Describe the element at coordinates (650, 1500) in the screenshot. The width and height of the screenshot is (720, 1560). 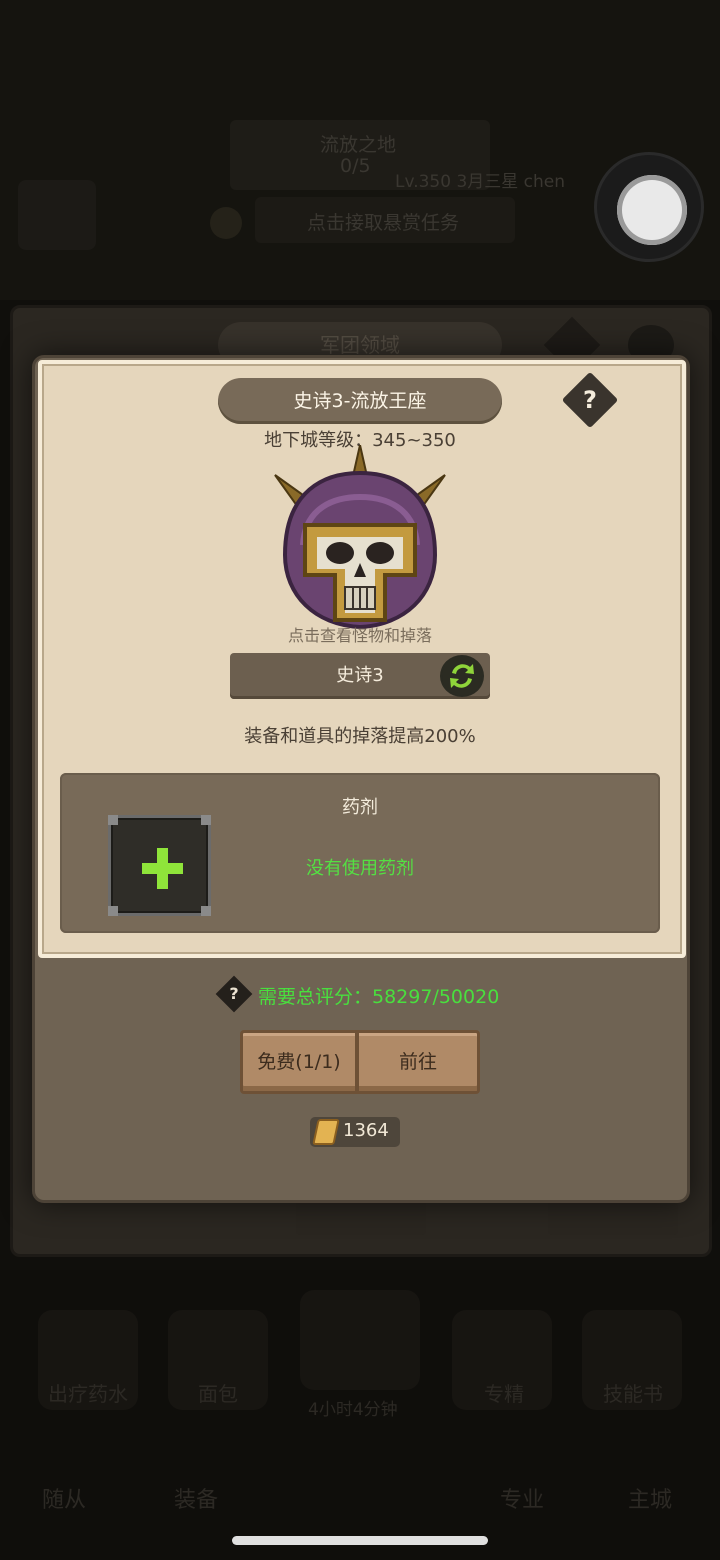
I see `nav-tab: 主城` at that location.